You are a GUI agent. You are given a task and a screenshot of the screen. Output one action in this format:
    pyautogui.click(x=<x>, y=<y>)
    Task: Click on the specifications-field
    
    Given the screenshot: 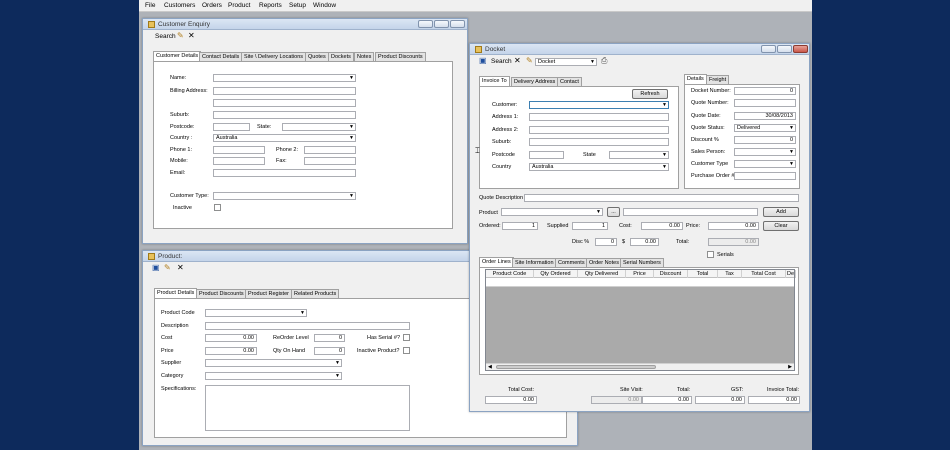 What is the action you would take?
    pyautogui.click(x=307, y=408)
    